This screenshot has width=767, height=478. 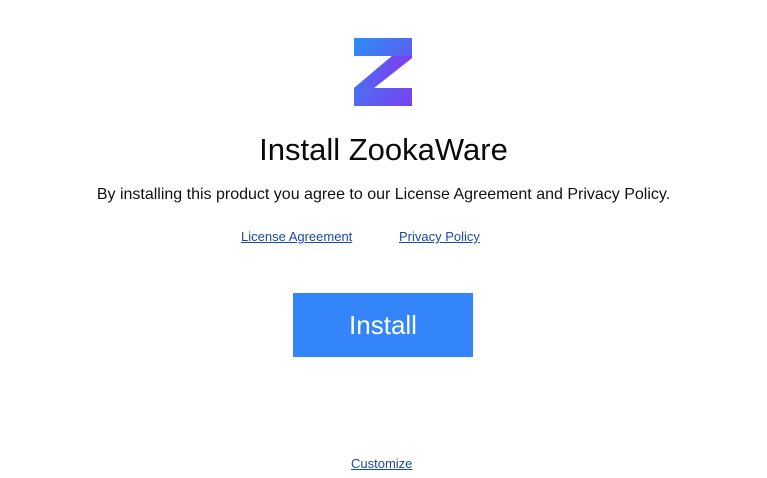 I want to click on zookaware-logo-icon, so click(x=383, y=72).